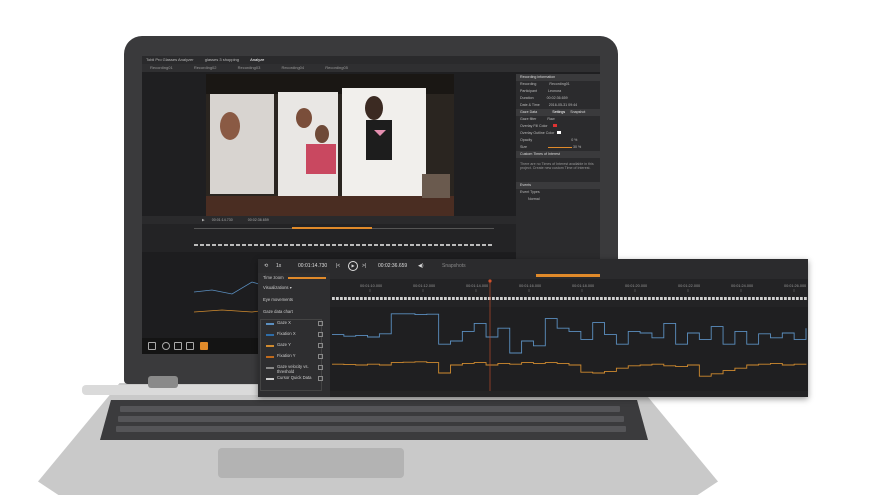  What do you see at coordinates (795, 286) in the screenshot?
I see `time-tick-label: 00:01:26.000` at bounding box center [795, 286].